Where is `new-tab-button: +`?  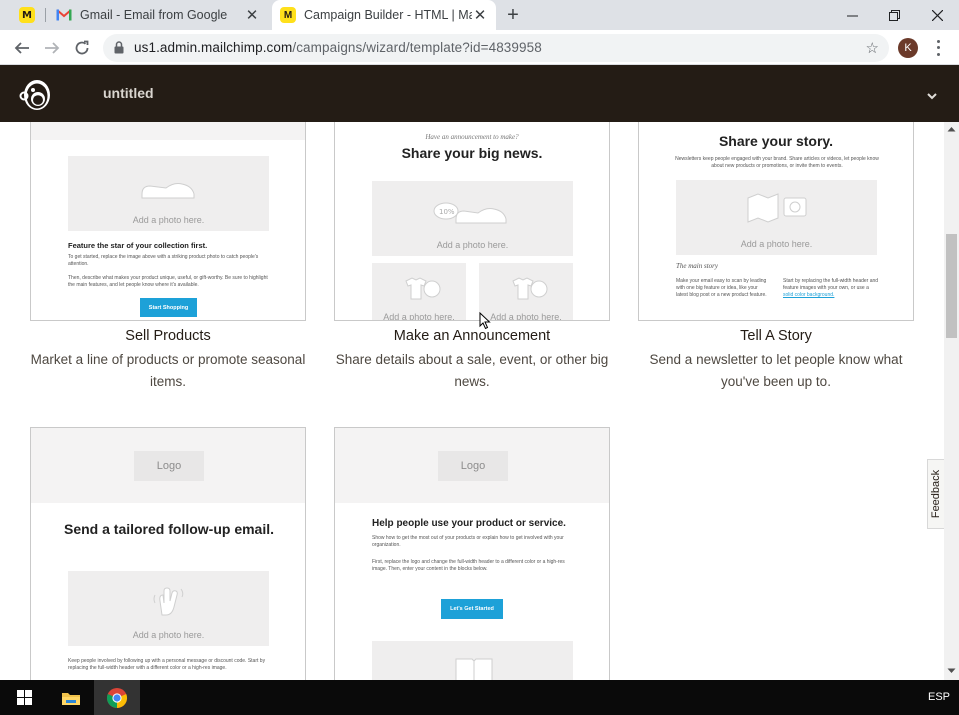
new-tab-button: + is located at coordinates (513, 15).